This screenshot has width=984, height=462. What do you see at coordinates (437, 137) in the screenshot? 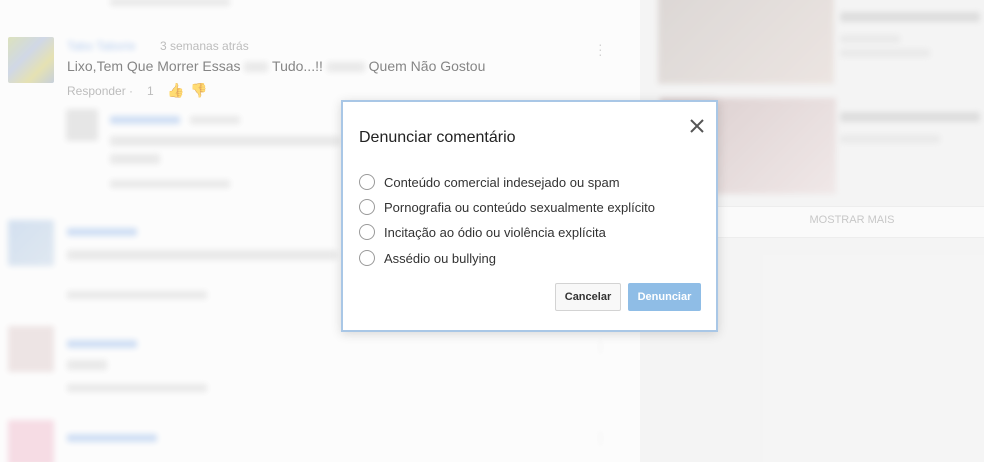
I see `dialog-title: Denunciar comentário` at bounding box center [437, 137].